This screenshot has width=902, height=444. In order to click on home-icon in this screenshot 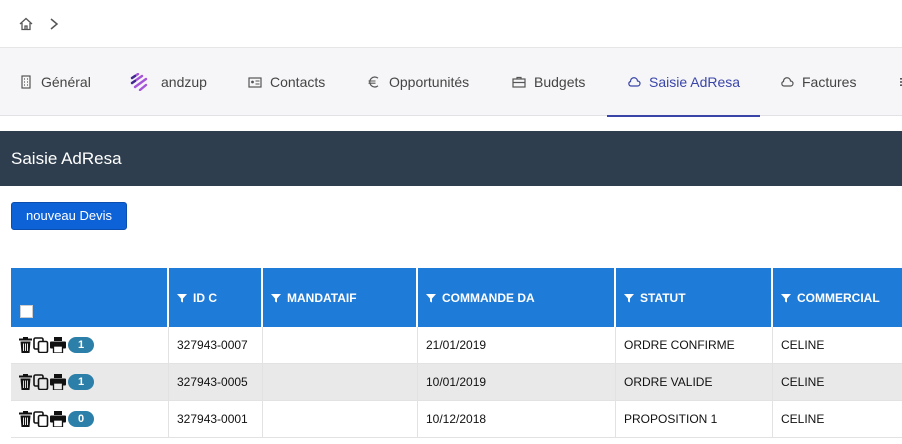, I will do `click(26, 24)`.